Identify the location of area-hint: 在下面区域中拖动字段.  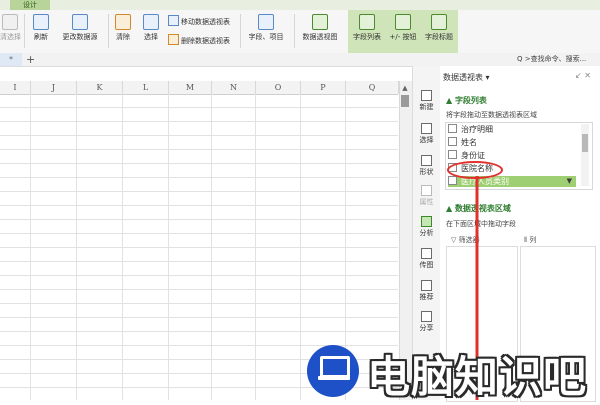
(481, 224).